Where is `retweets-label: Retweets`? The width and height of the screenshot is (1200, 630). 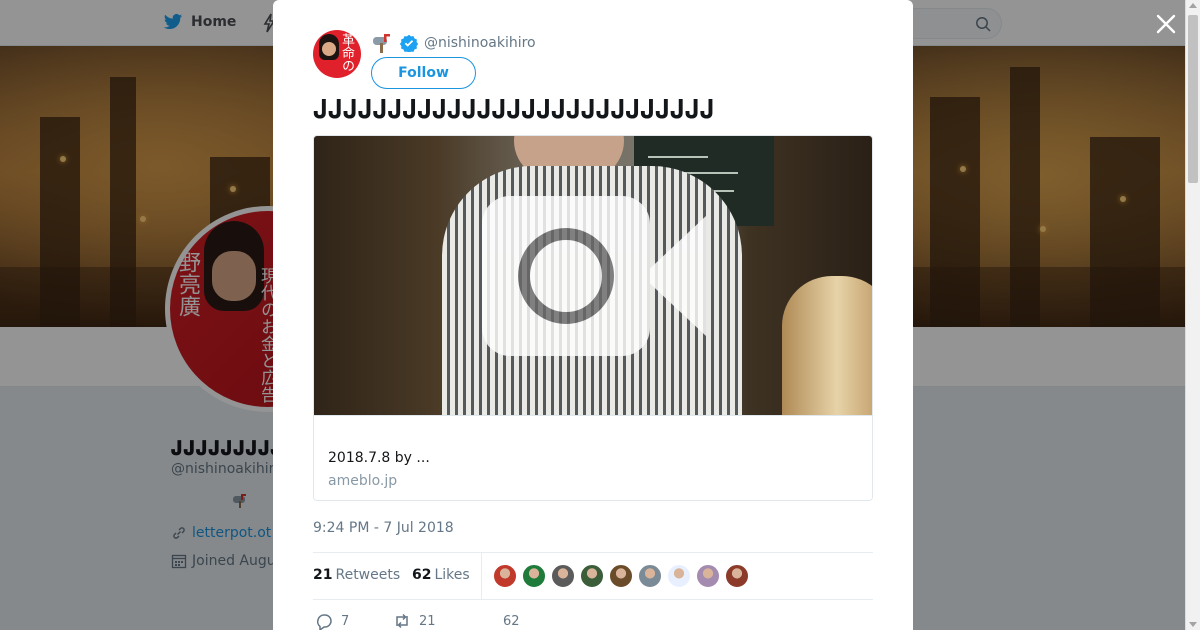
retweets-label: Retweets is located at coordinates (368, 575).